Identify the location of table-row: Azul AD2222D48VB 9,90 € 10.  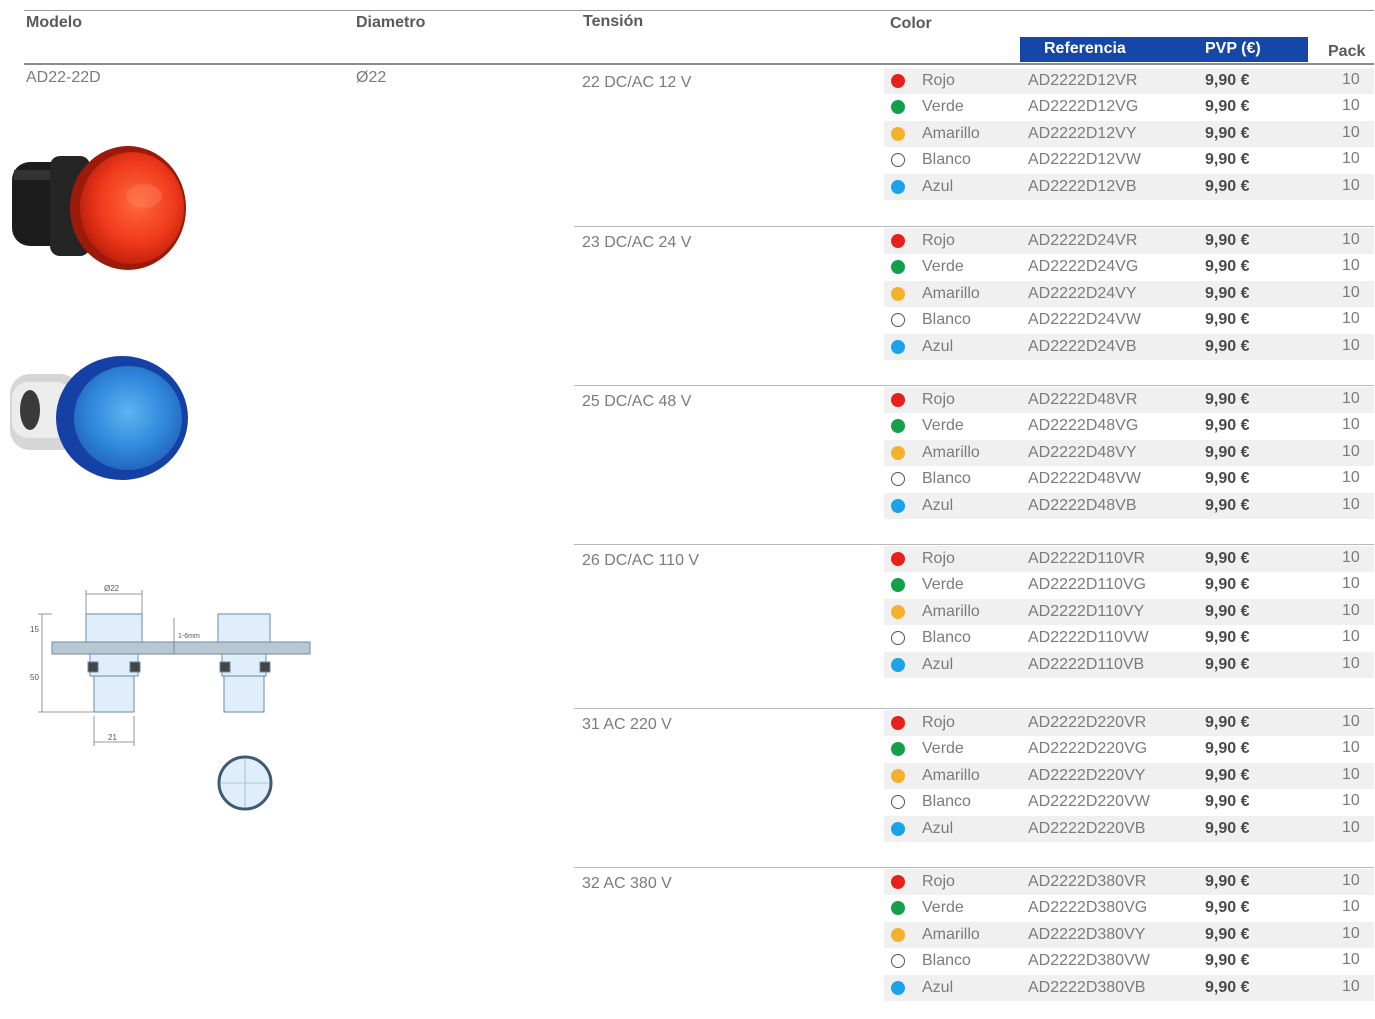
(1129, 505).